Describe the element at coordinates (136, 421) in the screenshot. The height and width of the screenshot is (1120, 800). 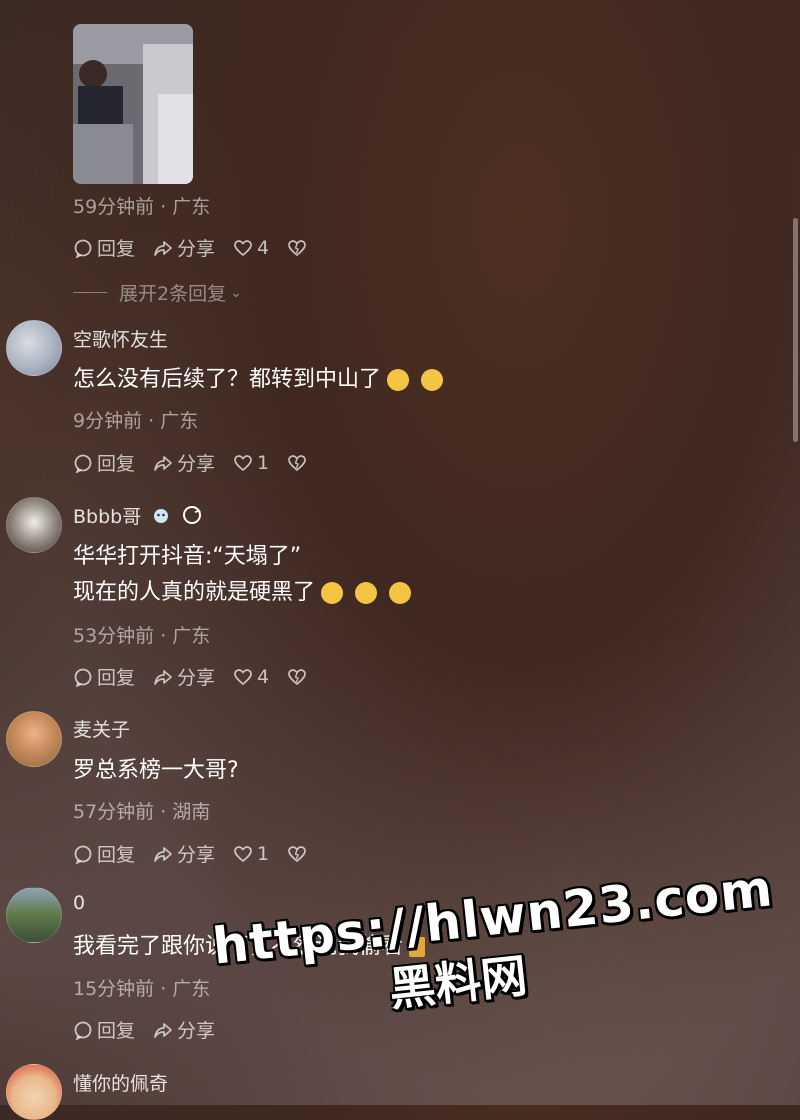
I see `comment-time-location: 9分钟前 · 广东` at that location.